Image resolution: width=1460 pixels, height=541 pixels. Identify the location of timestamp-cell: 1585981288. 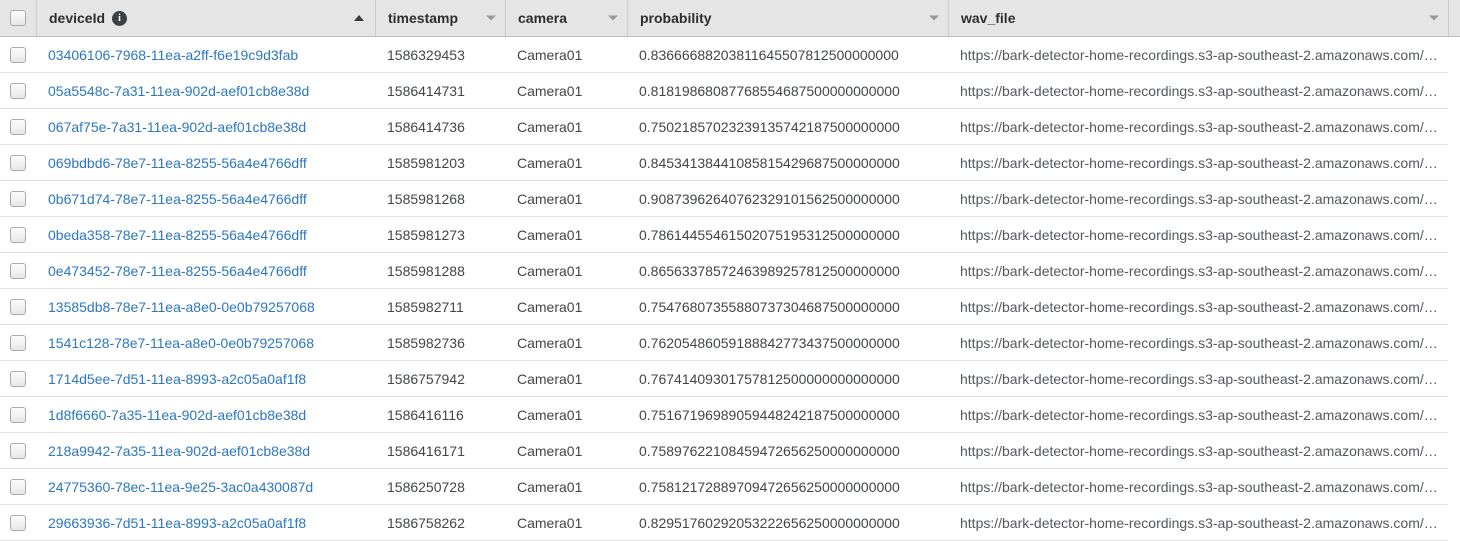
(440, 271).